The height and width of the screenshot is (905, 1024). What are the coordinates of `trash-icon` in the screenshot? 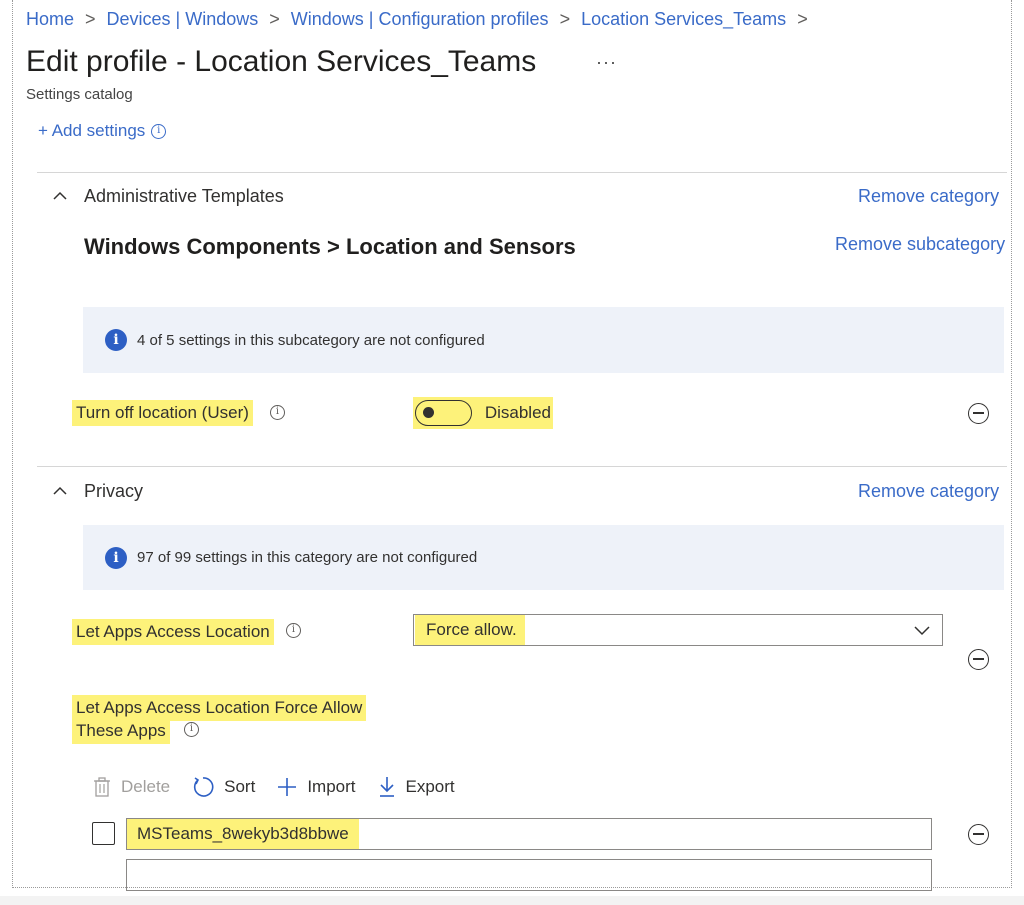 It's located at (102, 787).